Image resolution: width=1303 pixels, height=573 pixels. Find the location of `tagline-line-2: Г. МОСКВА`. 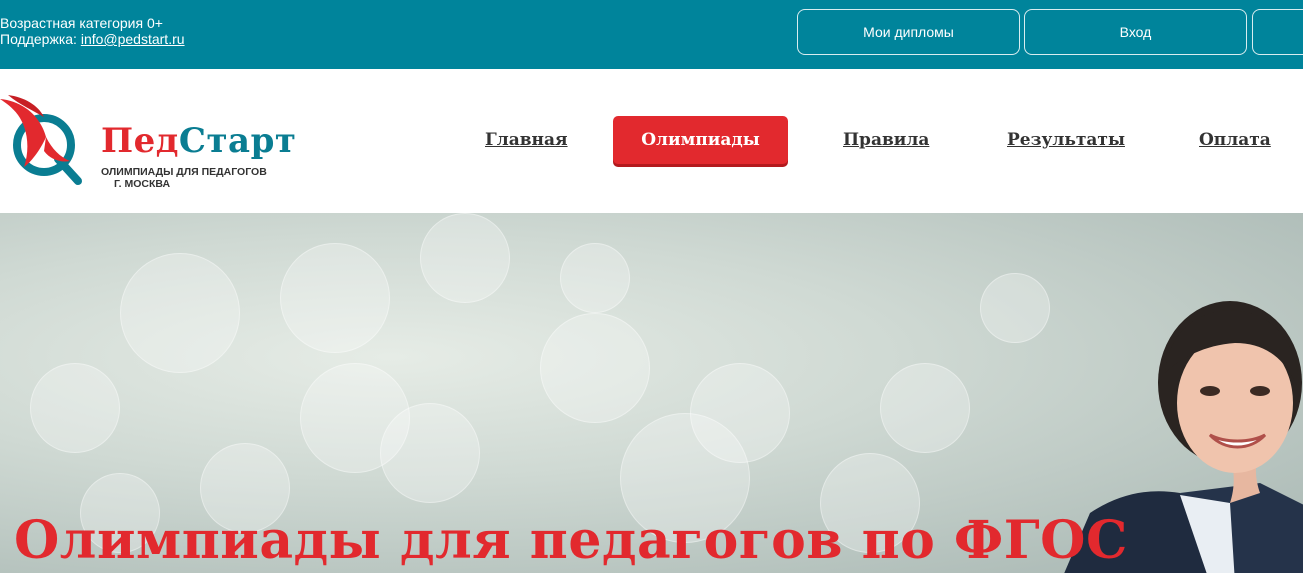

tagline-line-2: Г. МОСКВА is located at coordinates (142, 184).